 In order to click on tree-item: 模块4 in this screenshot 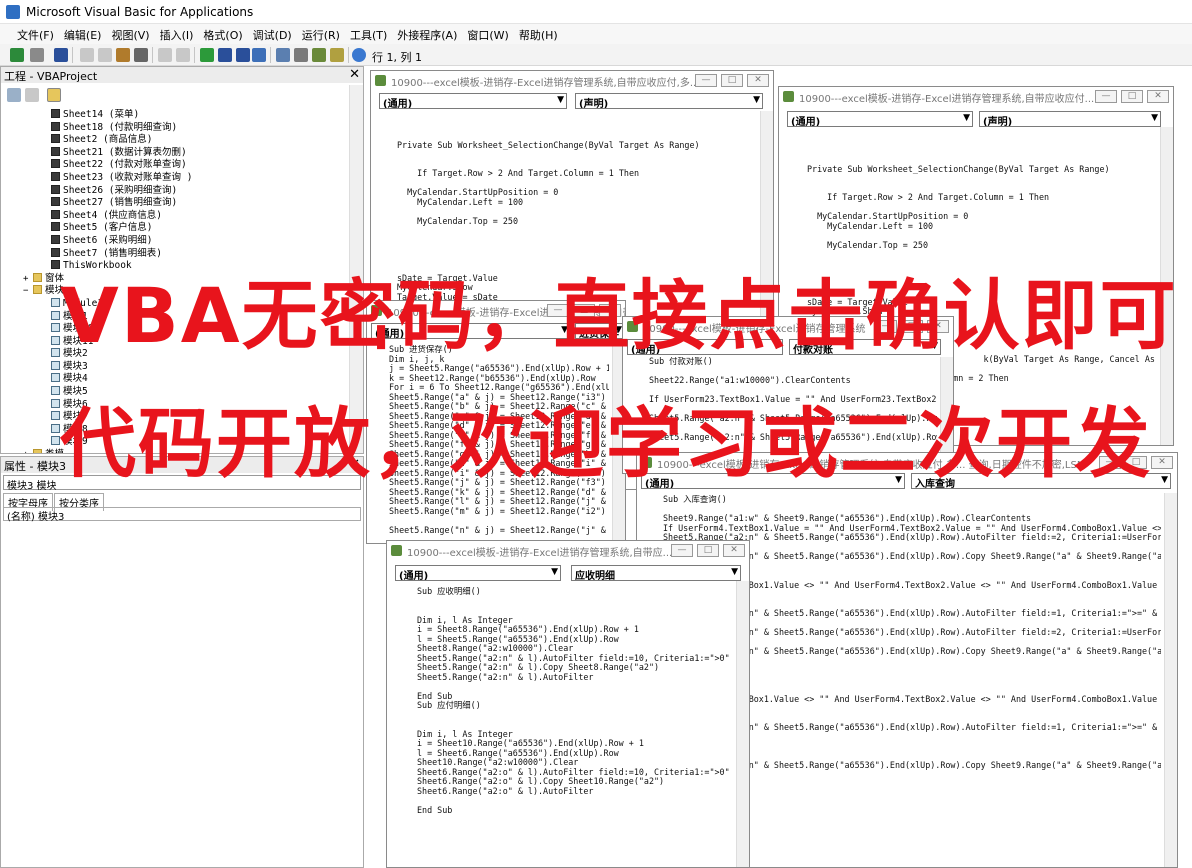, I will do `click(176, 379)`.